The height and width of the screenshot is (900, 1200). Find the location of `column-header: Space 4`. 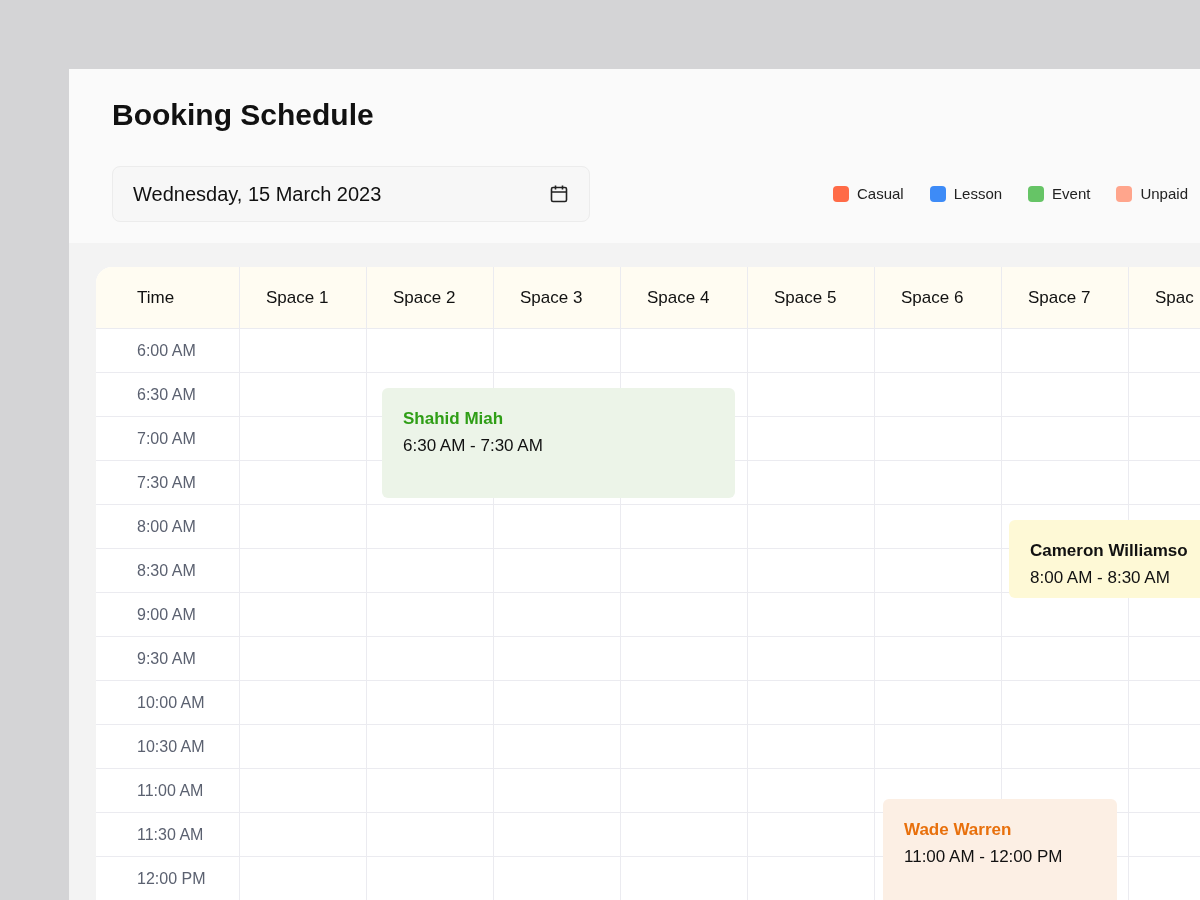

column-header: Space 4 is located at coordinates (678, 297).